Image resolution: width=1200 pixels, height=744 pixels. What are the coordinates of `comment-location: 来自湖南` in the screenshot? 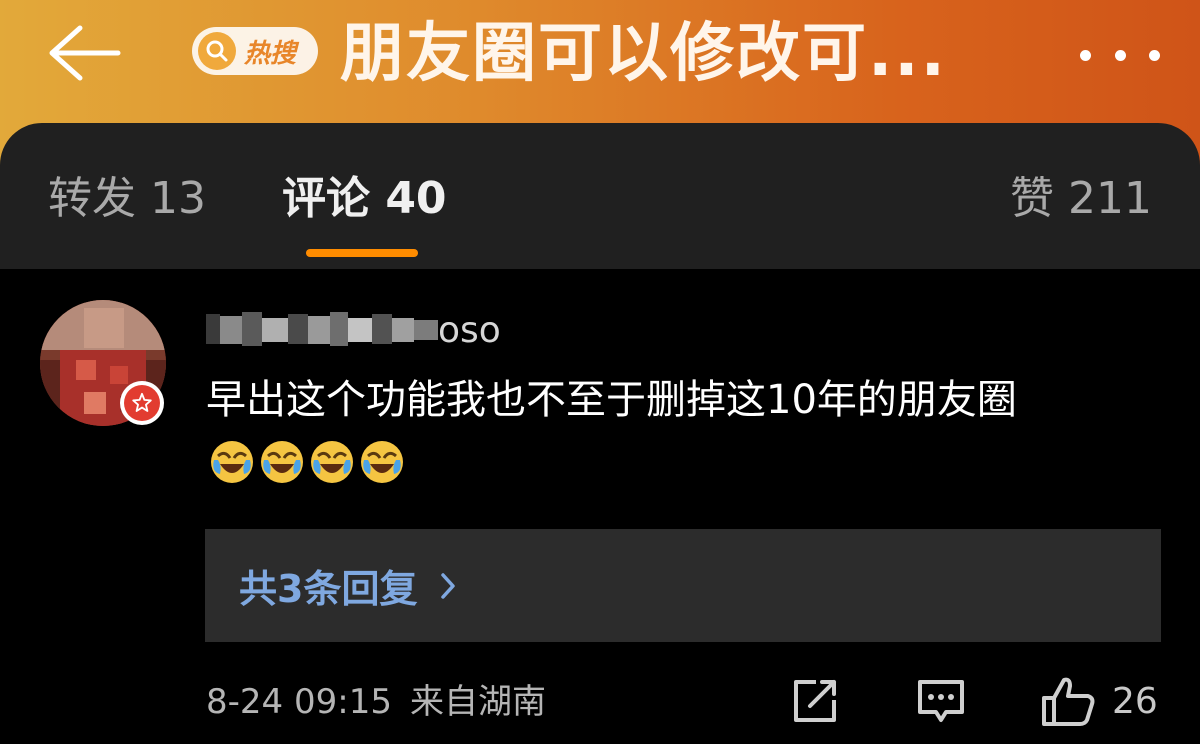 It's located at (477, 702).